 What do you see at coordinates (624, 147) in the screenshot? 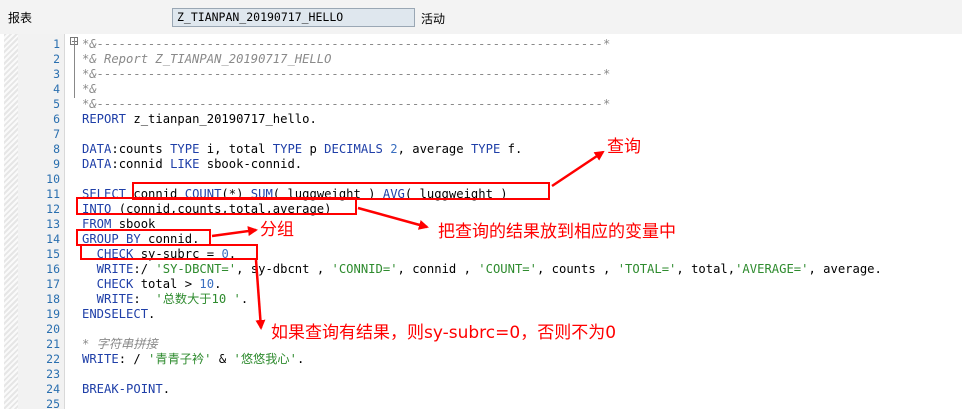
I see `annotation-query: 查询` at bounding box center [624, 147].